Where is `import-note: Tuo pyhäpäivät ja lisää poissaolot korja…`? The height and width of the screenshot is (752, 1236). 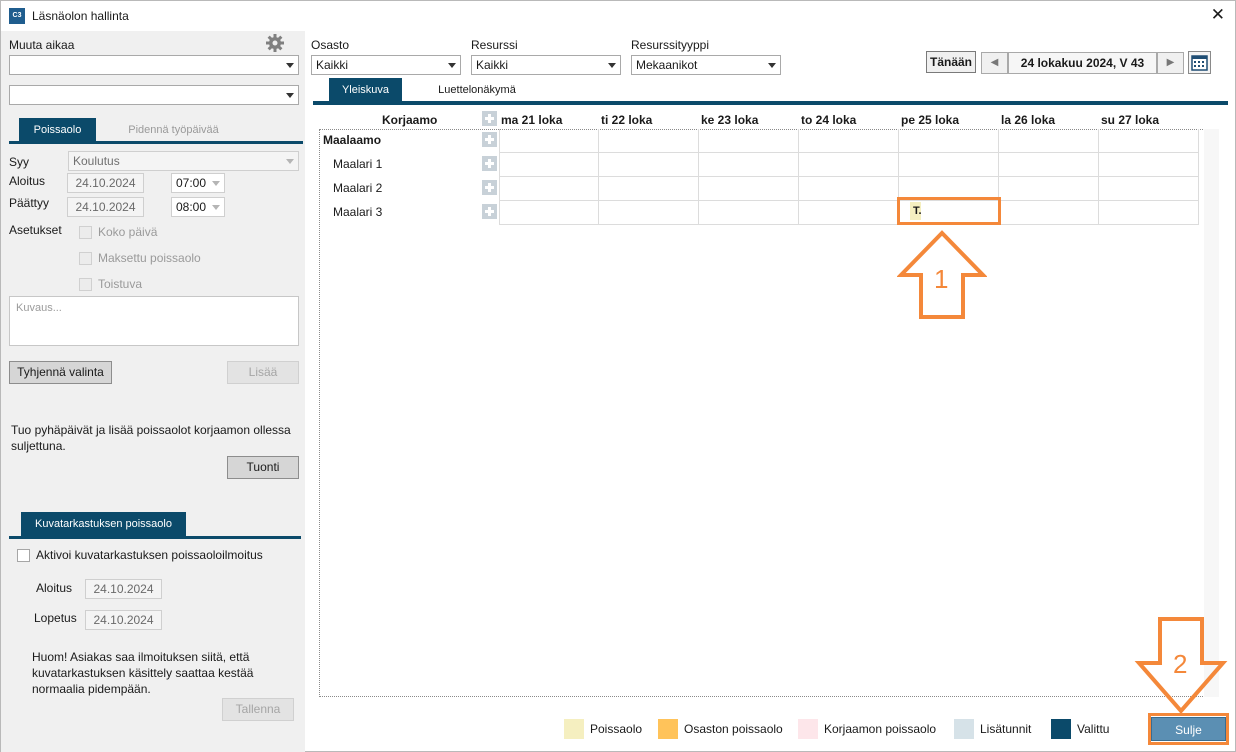 import-note: Tuo pyhäpäivät ja lisää poissaolot korja… is located at coordinates (151, 438).